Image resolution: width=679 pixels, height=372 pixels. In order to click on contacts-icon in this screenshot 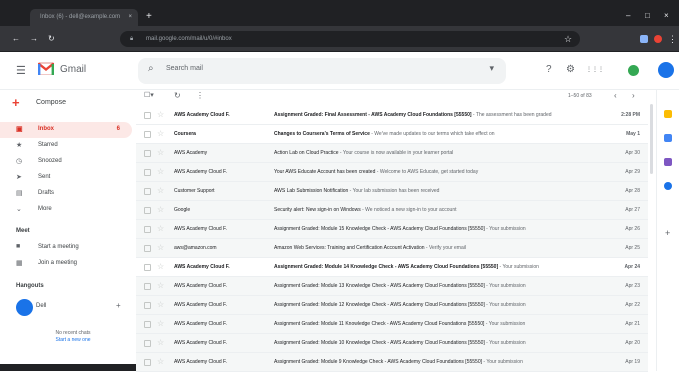, I will do `click(668, 186)`.